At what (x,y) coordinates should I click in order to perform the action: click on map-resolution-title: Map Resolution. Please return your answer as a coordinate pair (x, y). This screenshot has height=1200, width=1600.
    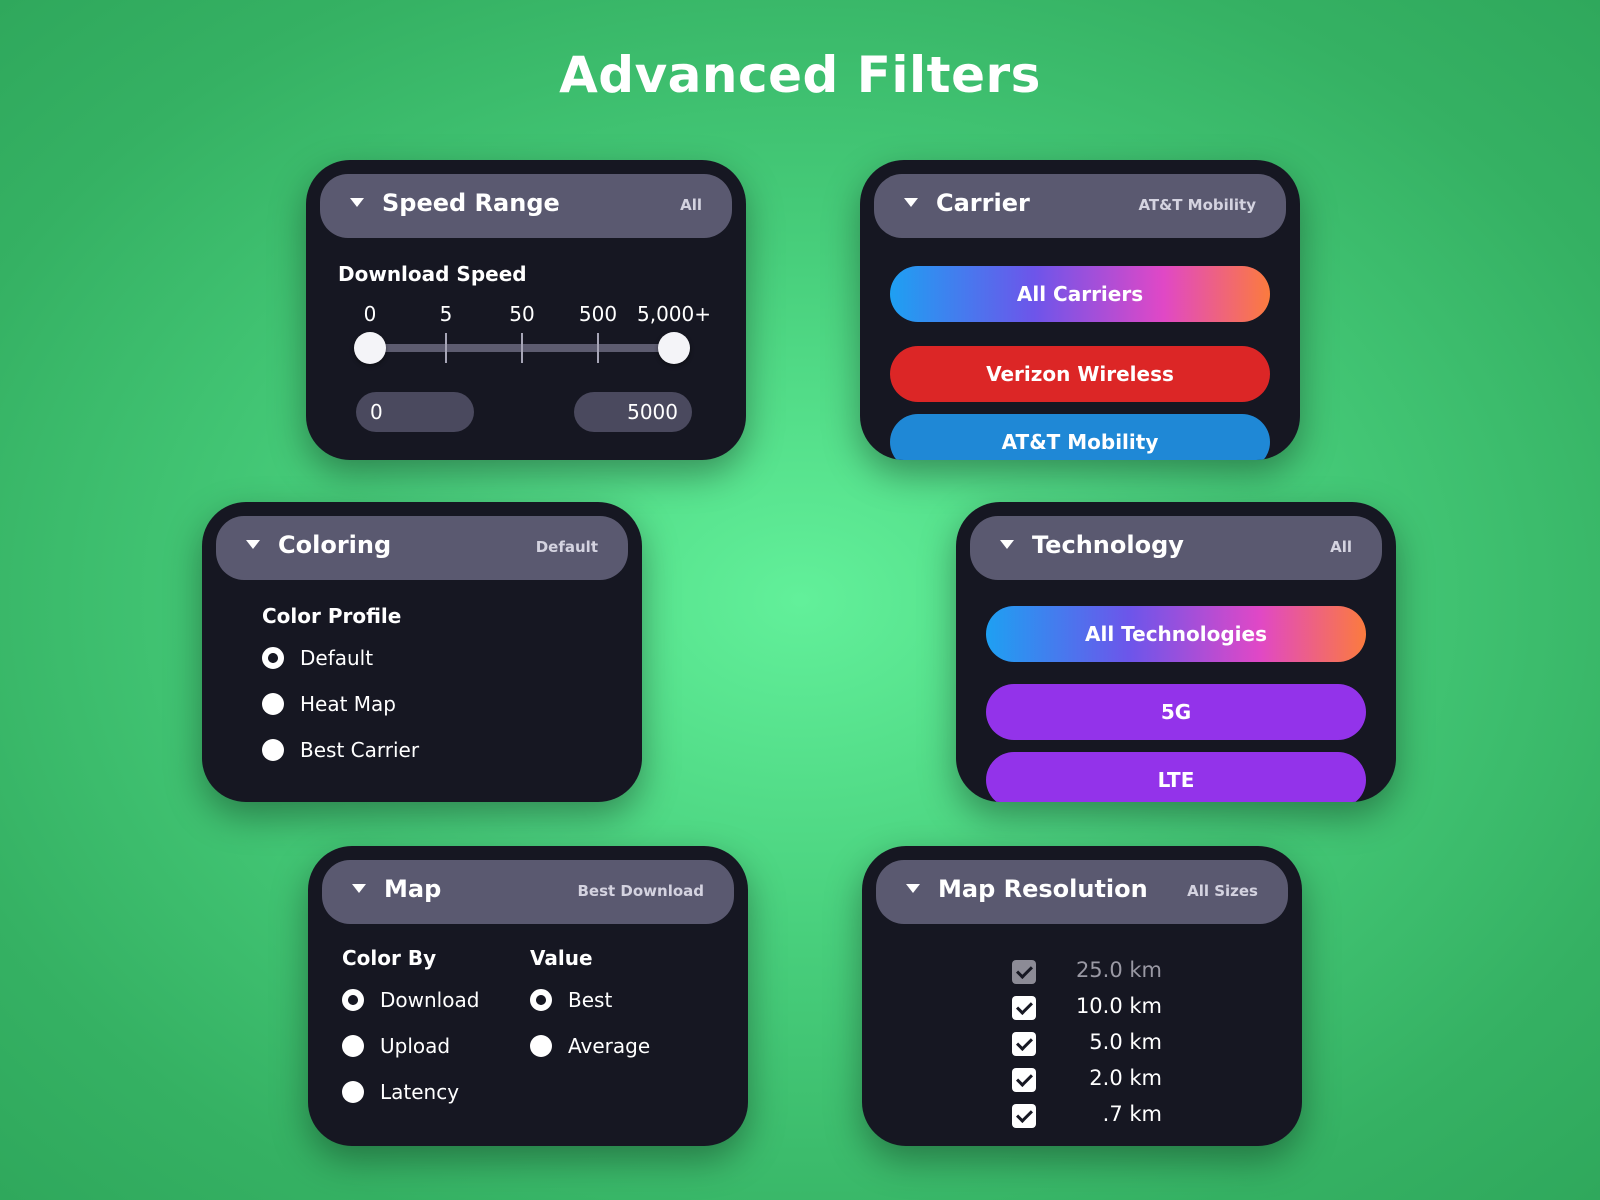
    Looking at the image, I should click on (1043, 889).